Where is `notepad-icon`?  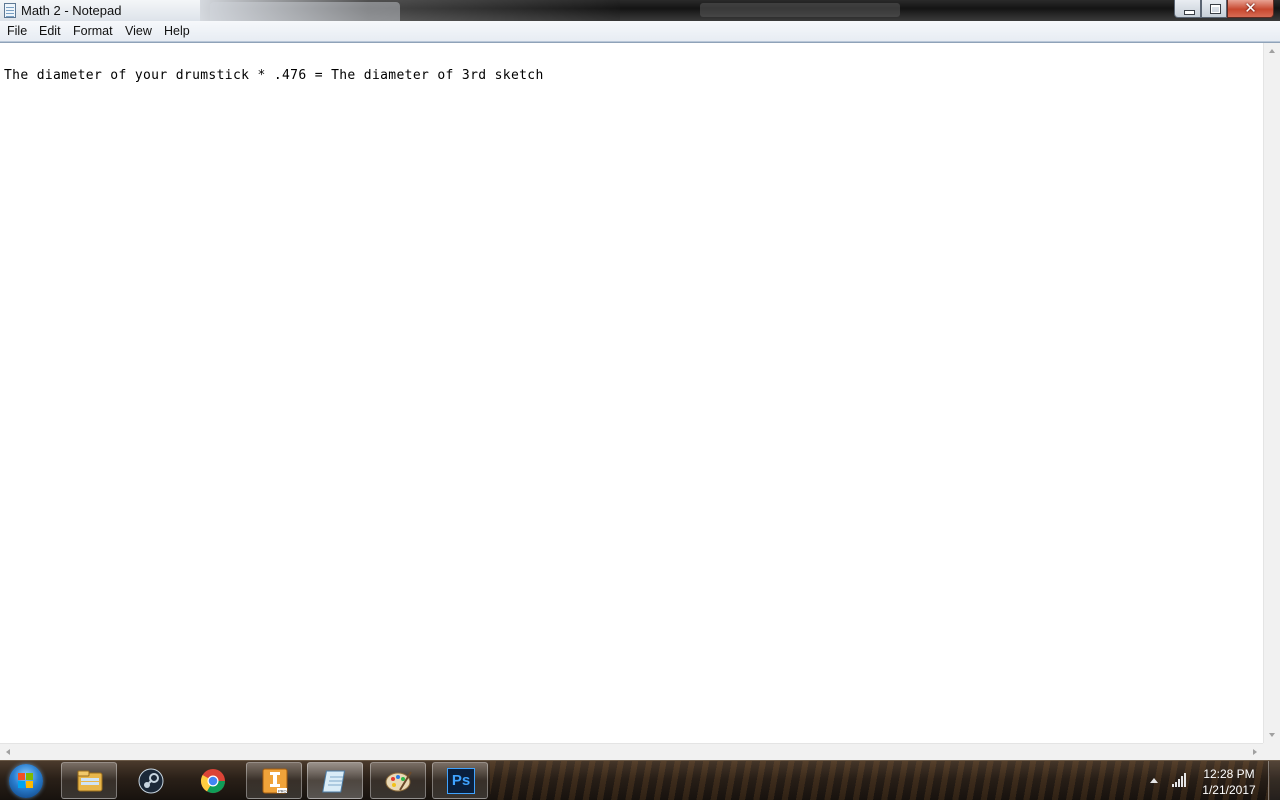 notepad-icon is located at coordinates (334, 781).